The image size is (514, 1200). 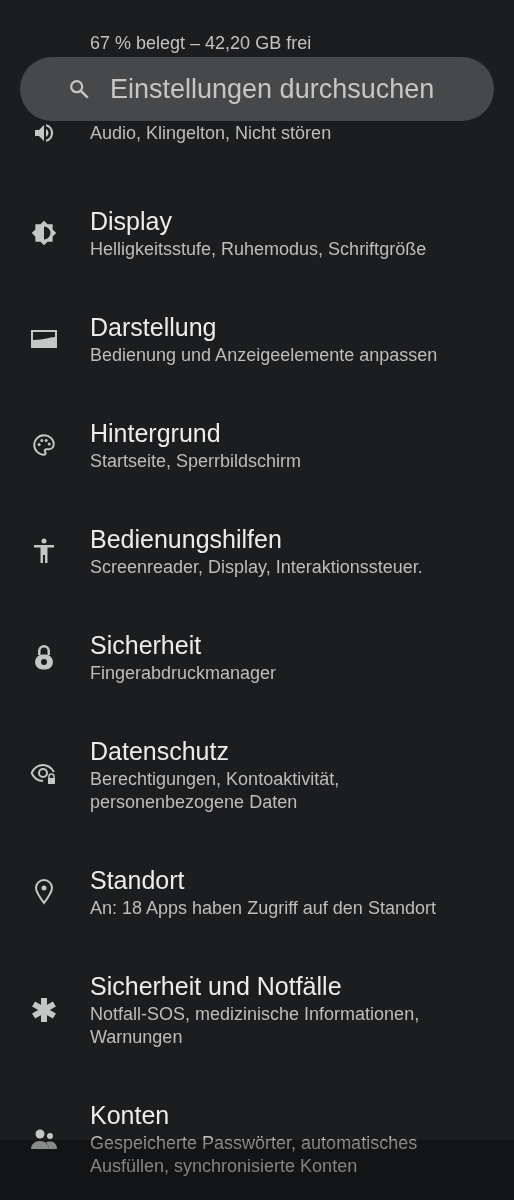 I want to click on item-title: Datenschutz, so click(x=160, y=751).